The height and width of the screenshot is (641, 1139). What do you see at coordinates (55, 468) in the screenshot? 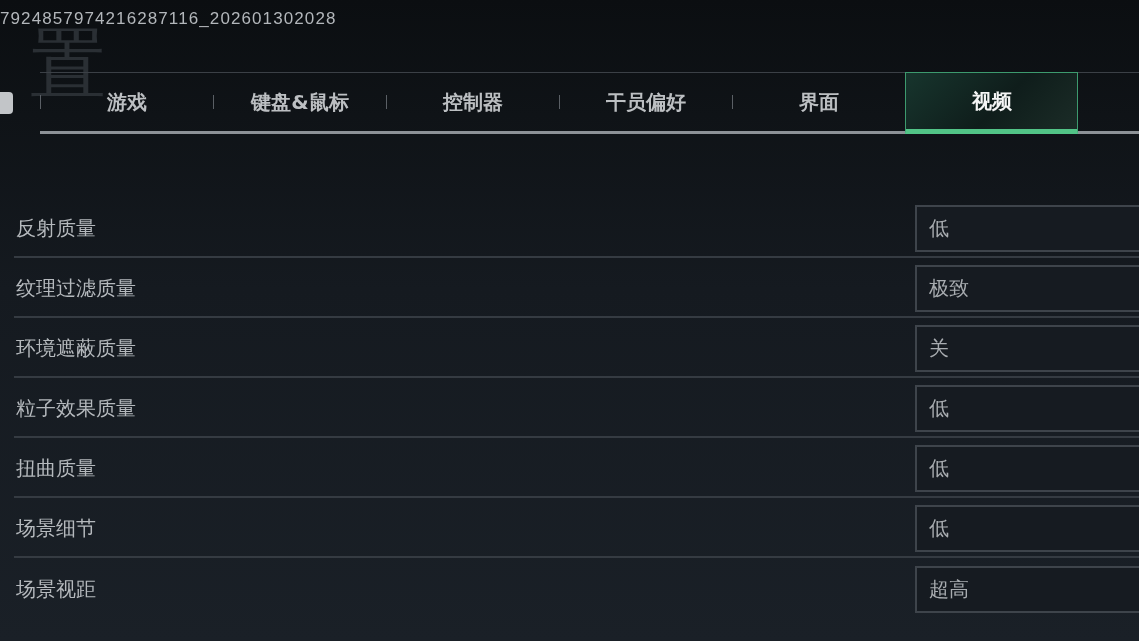
I see `setting-label: 扭曲质量` at bounding box center [55, 468].